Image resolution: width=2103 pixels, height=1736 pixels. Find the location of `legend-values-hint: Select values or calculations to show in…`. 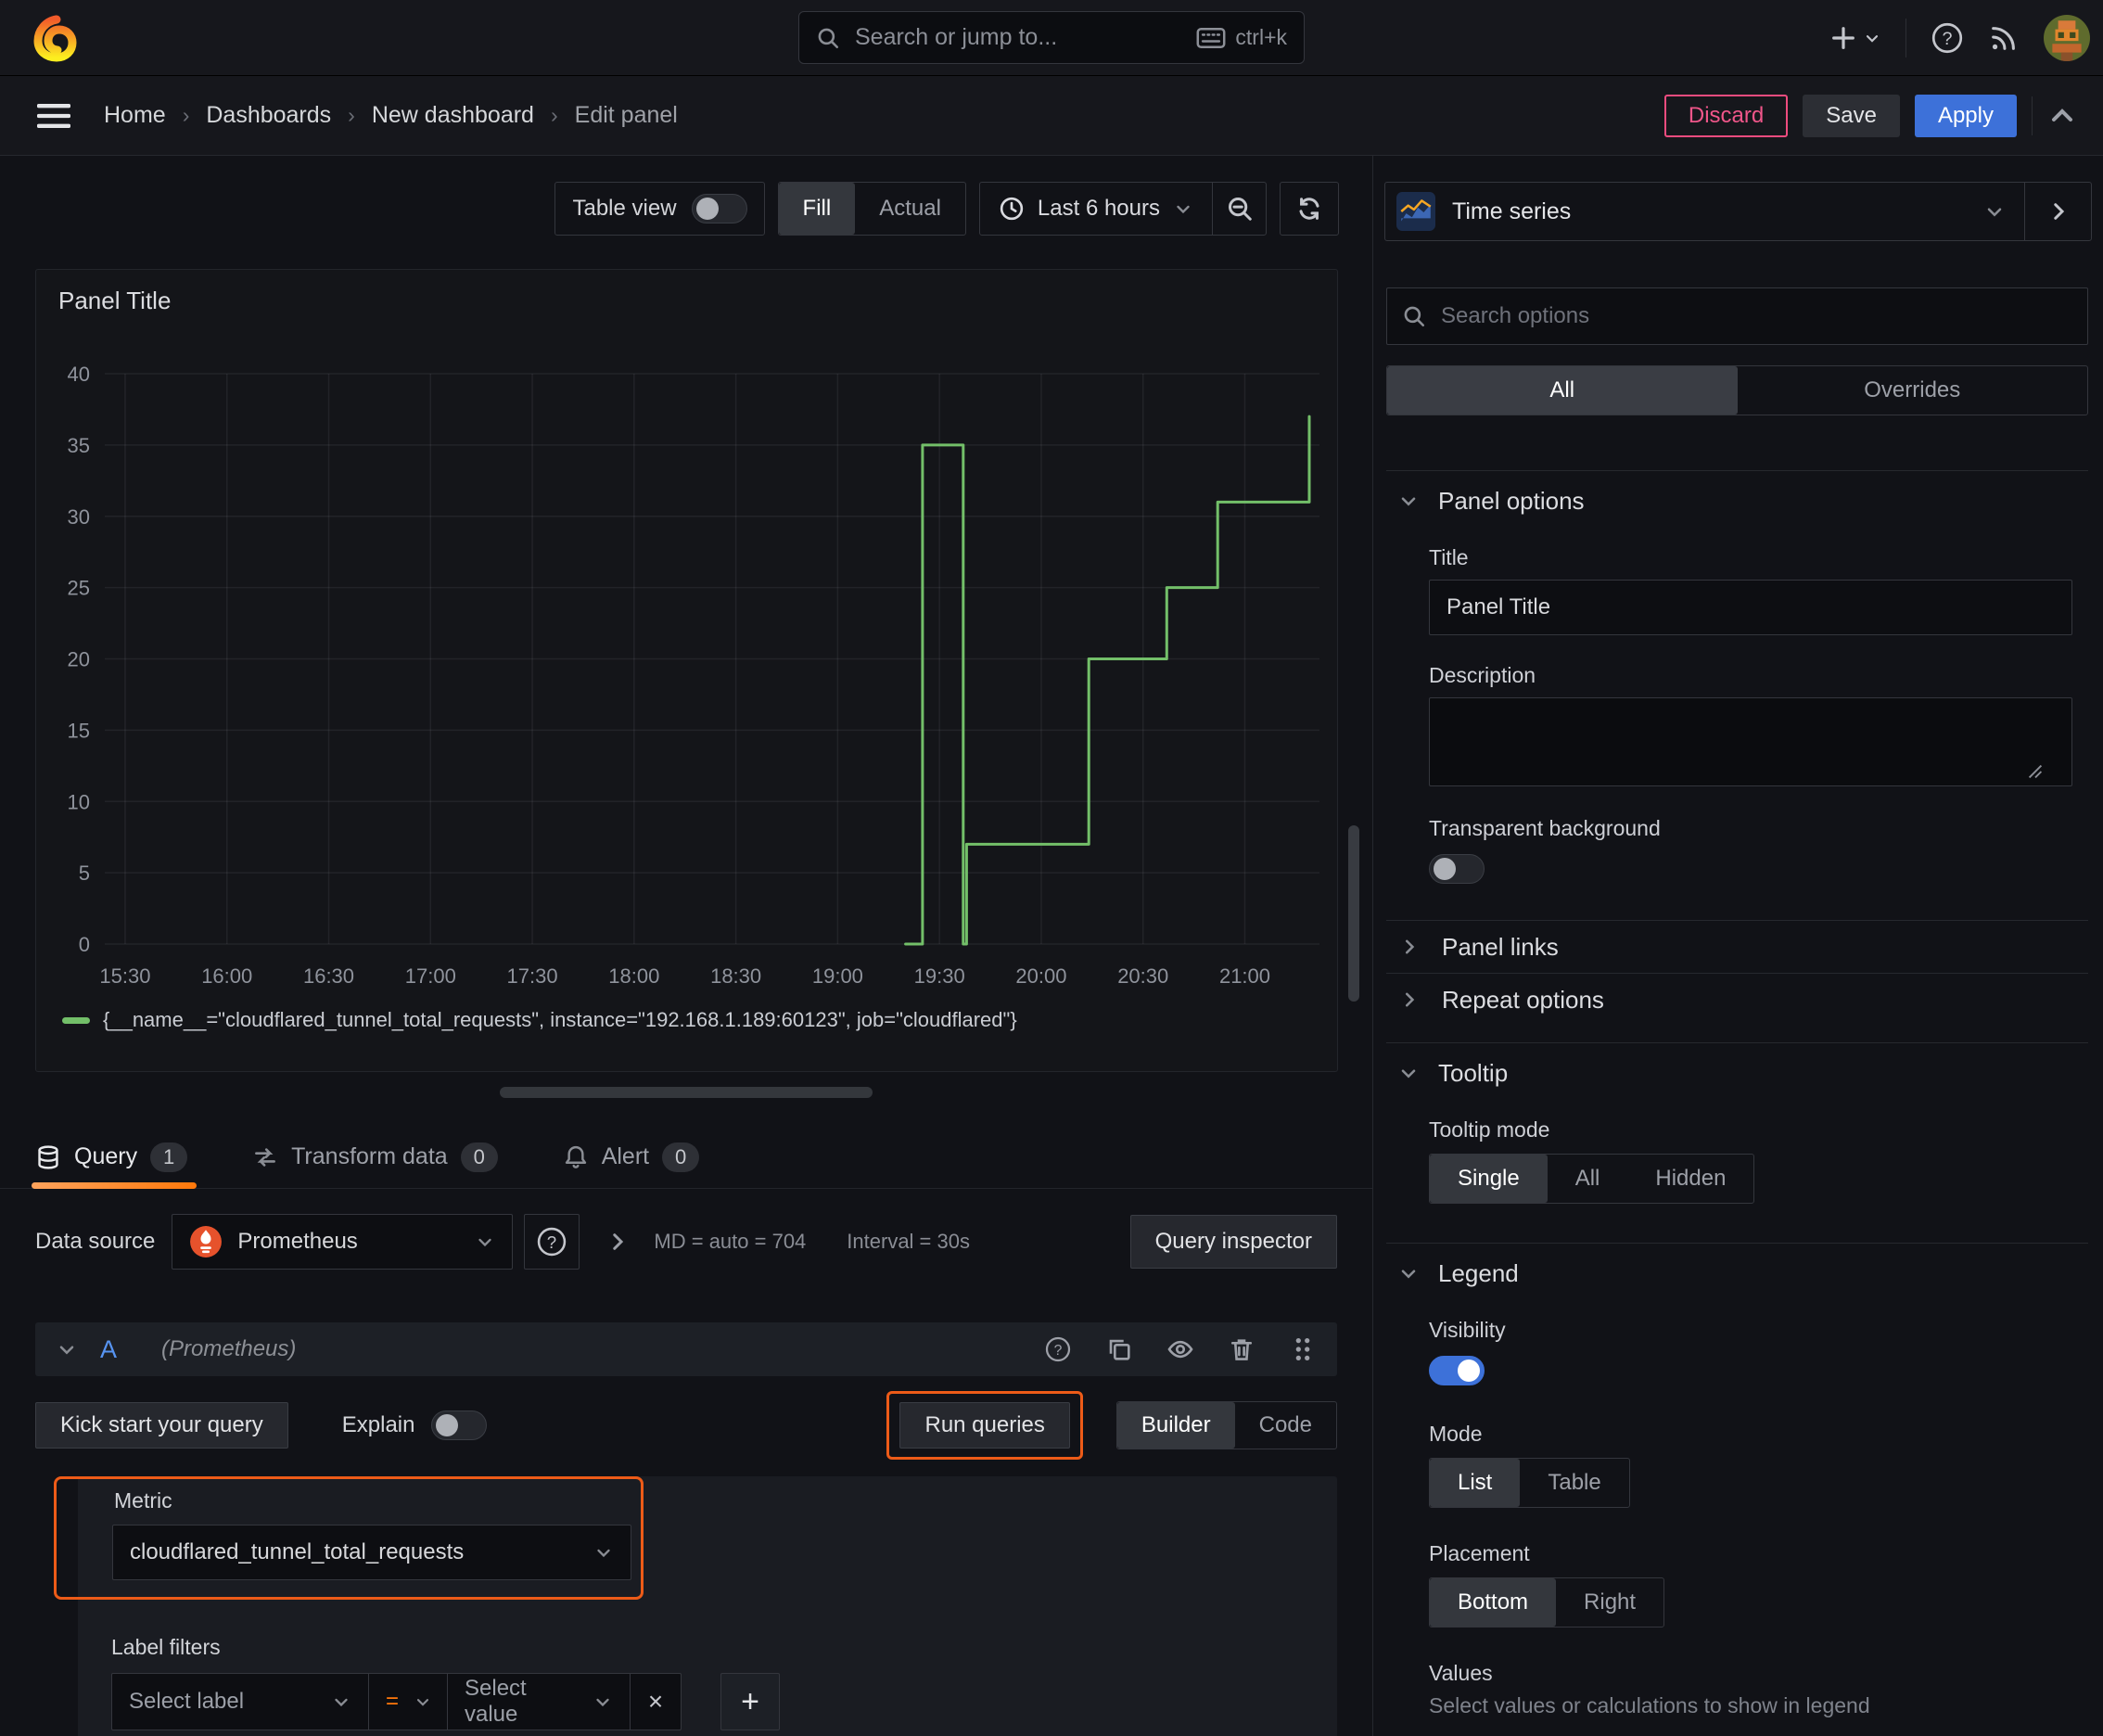

legend-values-hint: Select values or calculations to show in… is located at coordinates (1649, 1705).